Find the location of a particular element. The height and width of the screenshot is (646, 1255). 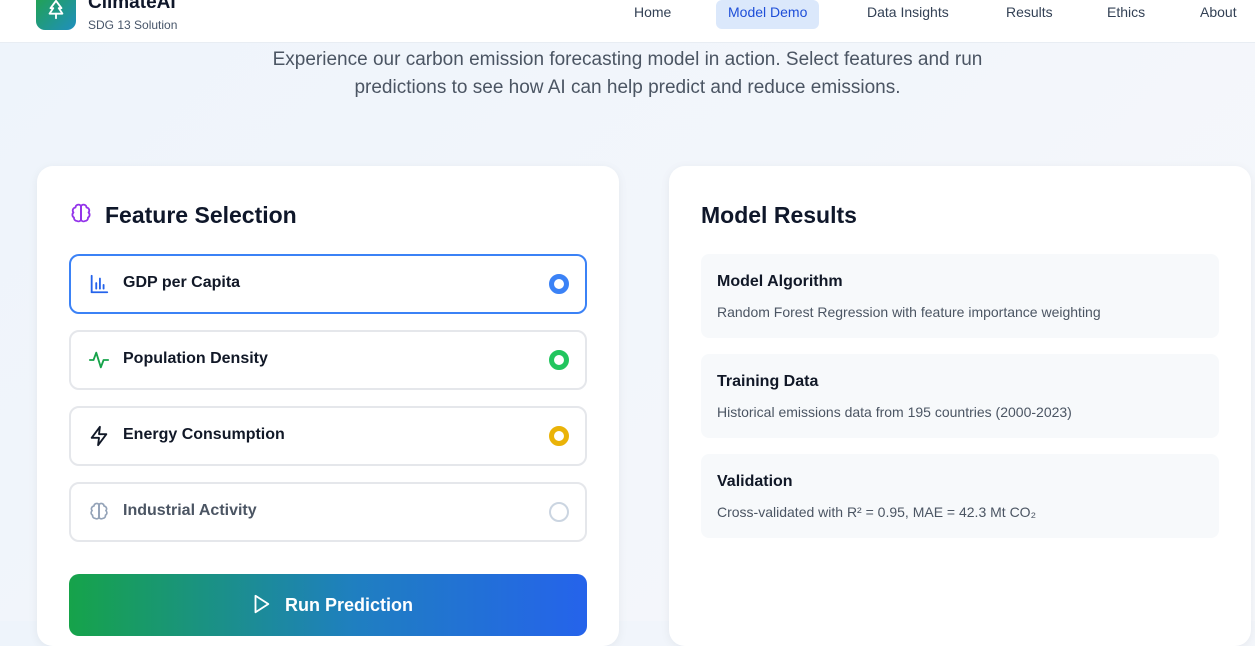

nav-data-insights: Data Insights is located at coordinates (908, 14).